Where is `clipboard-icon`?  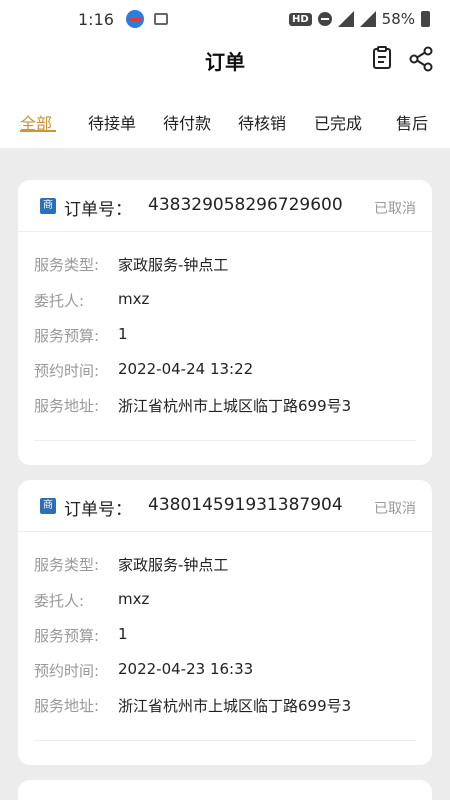
clipboard-icon is located at coordinates (382, 58).